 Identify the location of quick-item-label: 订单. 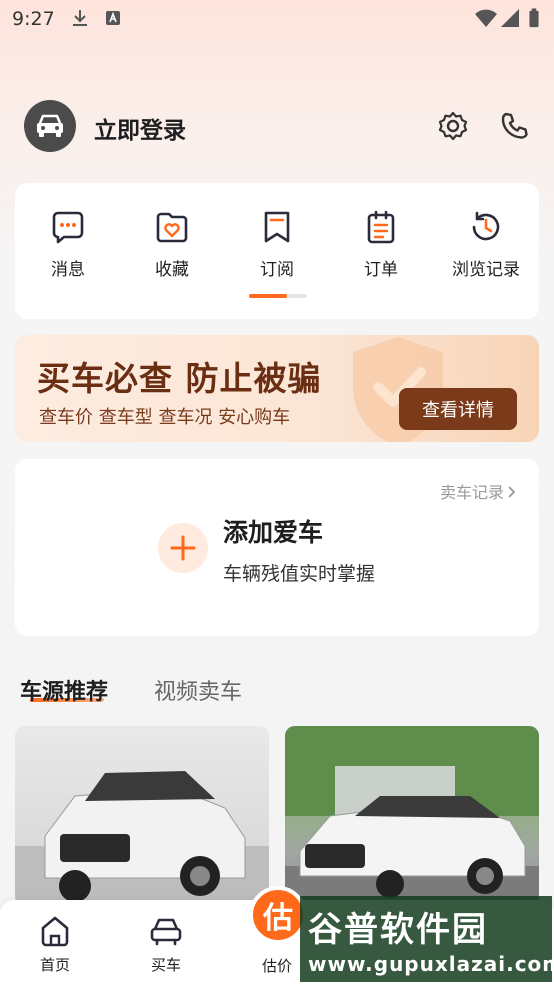
(381, 270).